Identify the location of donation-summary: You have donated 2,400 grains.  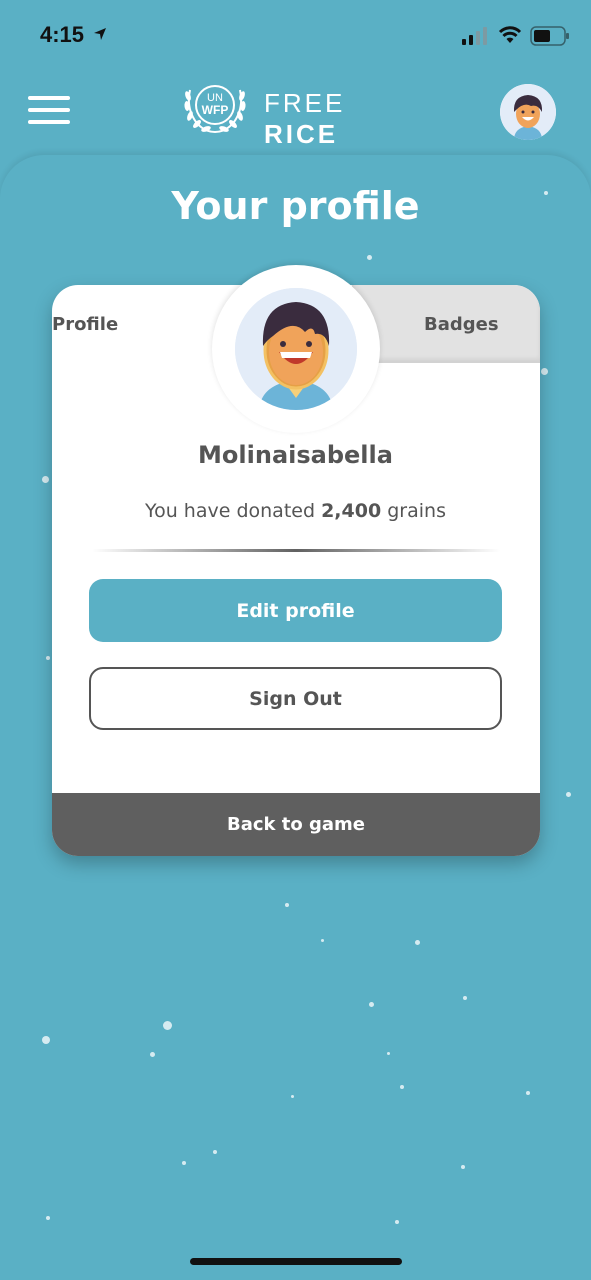
(295, 511).